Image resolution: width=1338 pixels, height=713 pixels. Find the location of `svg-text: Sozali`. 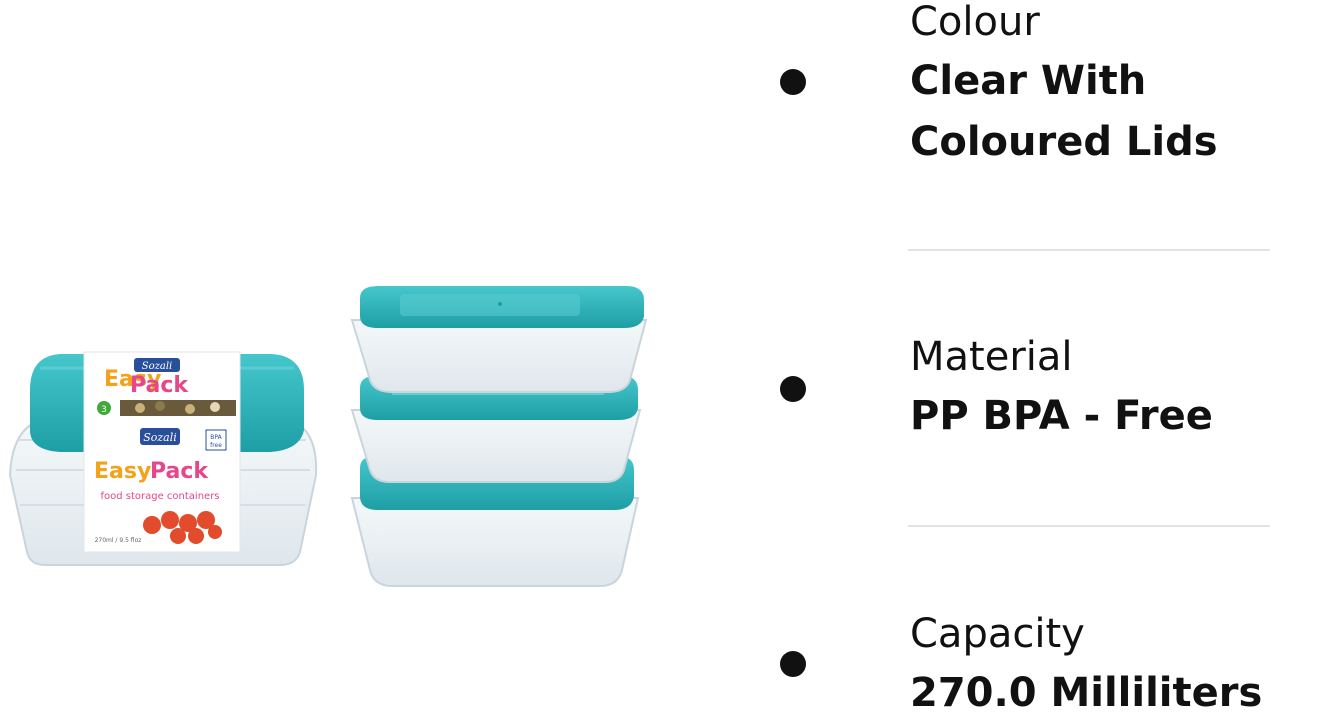

svg-text: Sozali is located at coordinates (160, 437).